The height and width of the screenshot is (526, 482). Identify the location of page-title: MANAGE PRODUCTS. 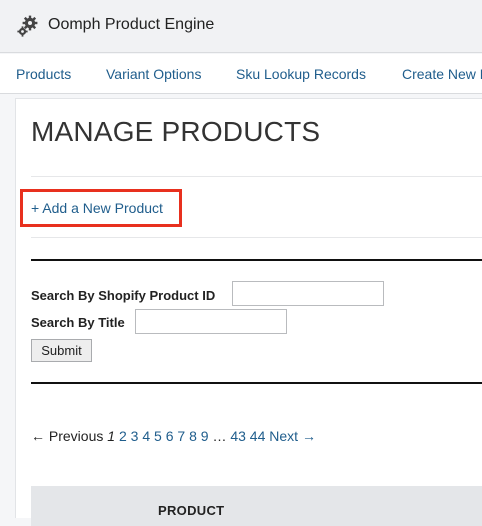
(176, 131).